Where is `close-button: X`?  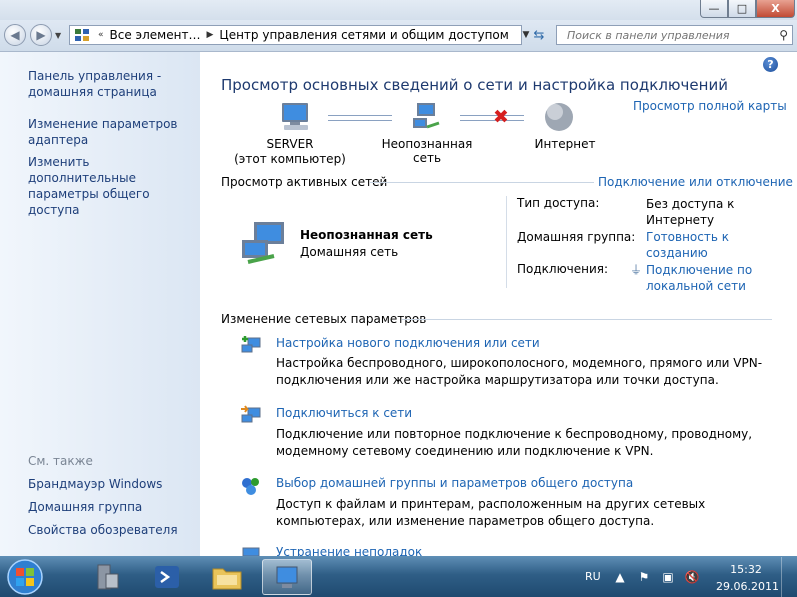 close-button: X is located at coordinates (775, 9).